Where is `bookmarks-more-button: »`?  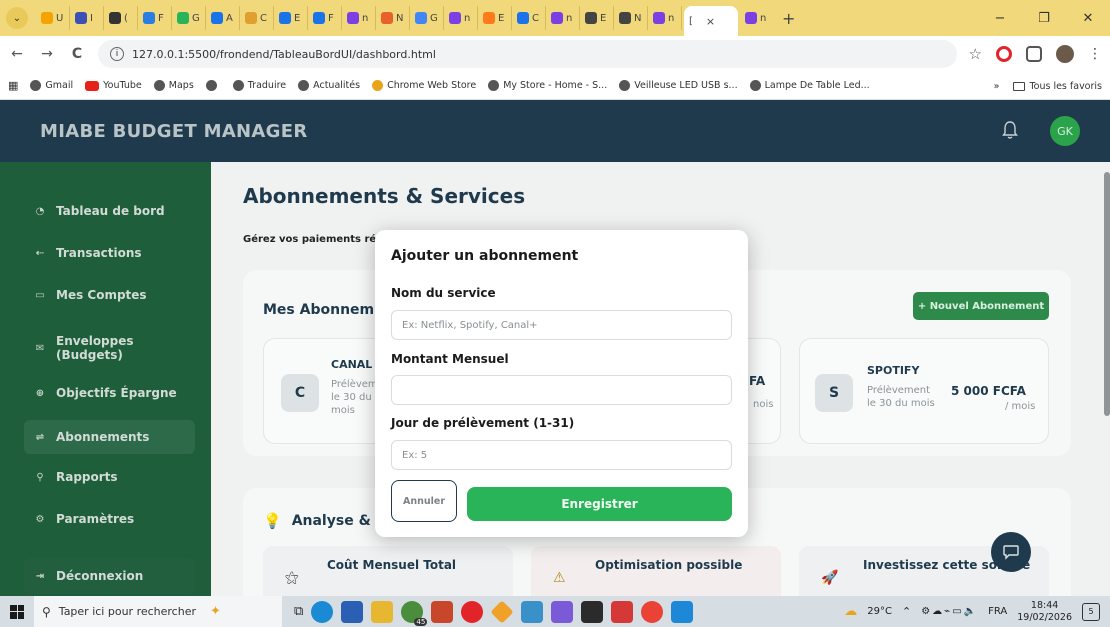 bookmarks-more-button: » is located at coordinates (997, 86).